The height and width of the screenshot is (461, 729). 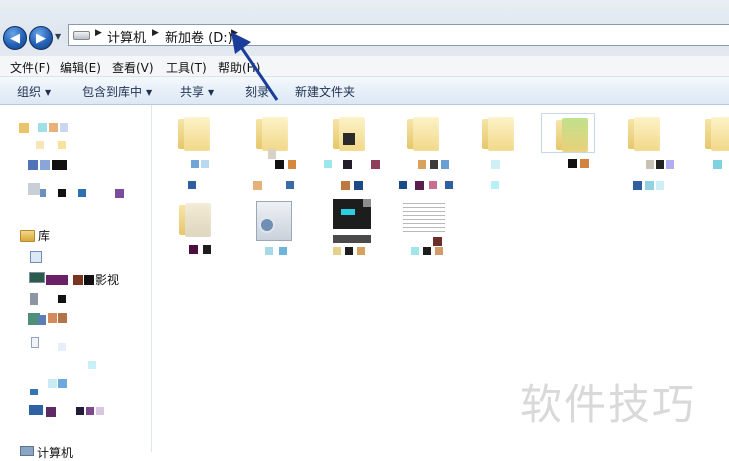 What do you see at coordinates (267, 225) in the screenshot?
I see `gear-icon` at bounding box center [267, 225].